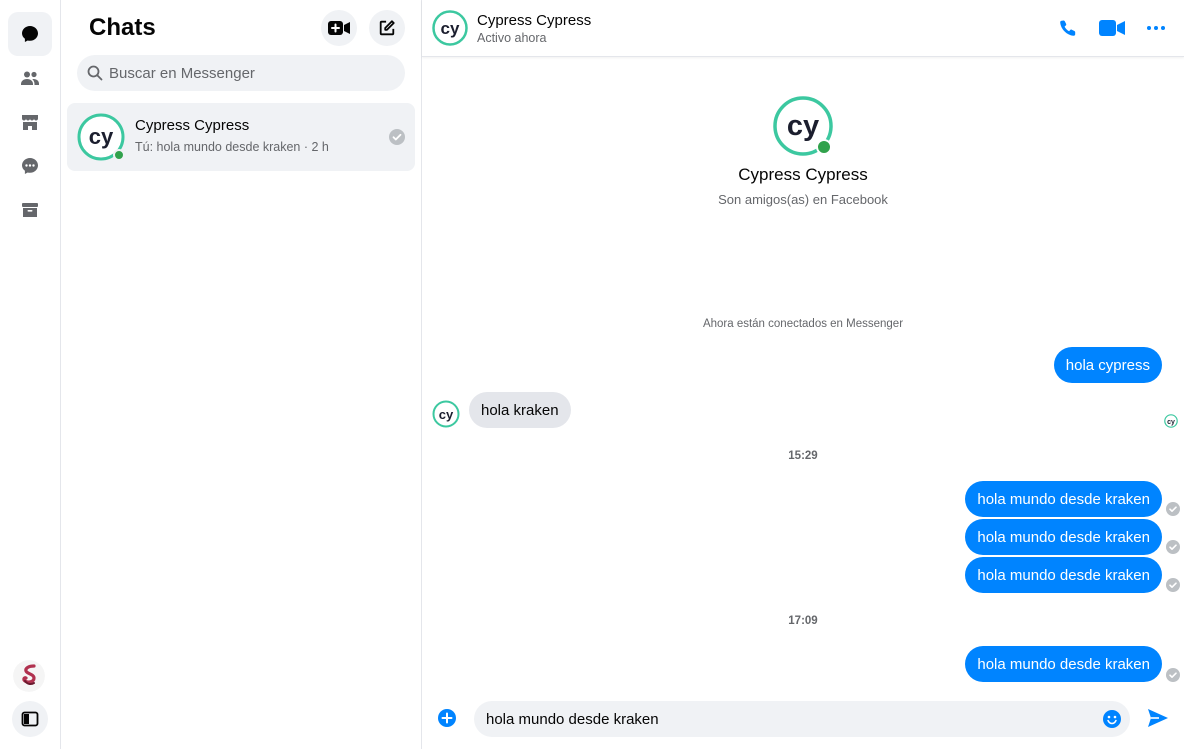 The image size is (1184, 749). I want to click on message-composer, so click(802, 719).